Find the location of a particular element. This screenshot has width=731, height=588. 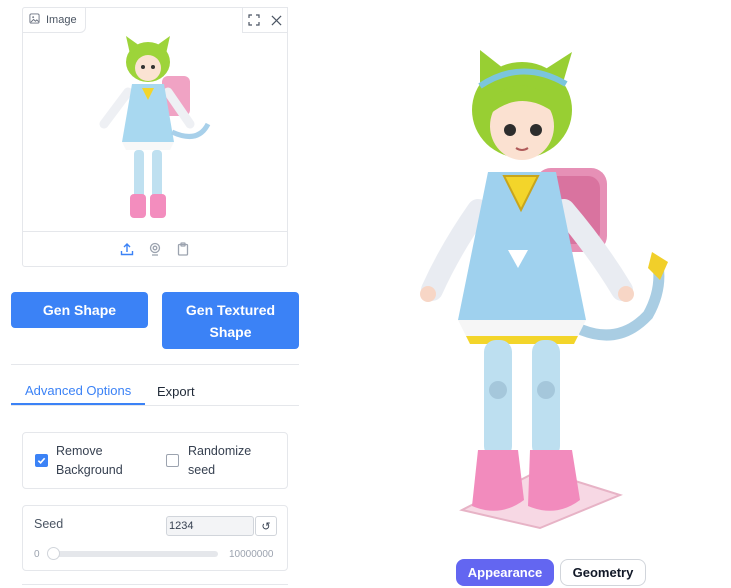

tab-export: Export is located at coordinates (176, 391).